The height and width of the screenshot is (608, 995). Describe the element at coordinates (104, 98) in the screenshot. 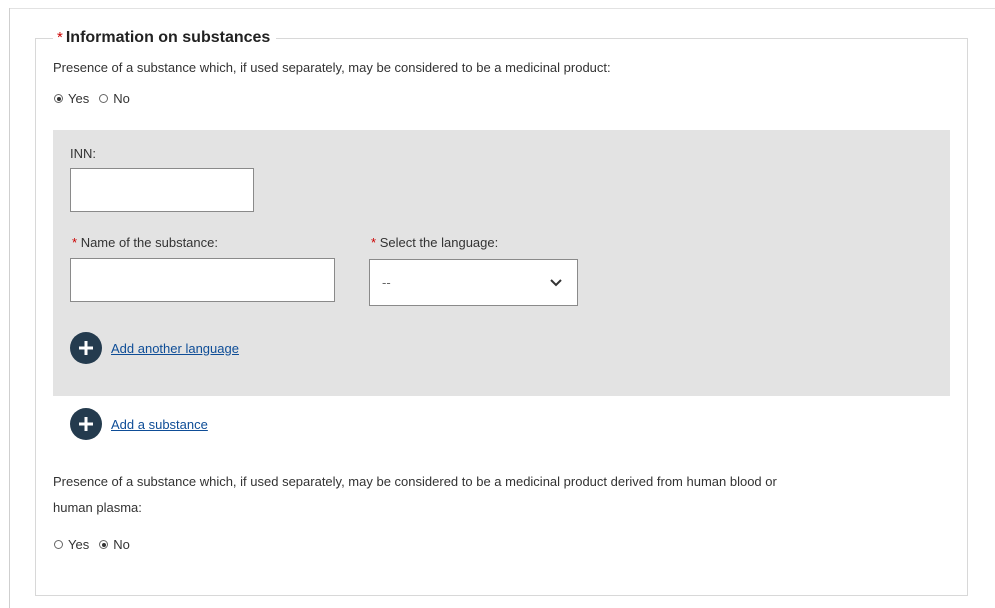

I see `medicinal-no-radio` at that location.